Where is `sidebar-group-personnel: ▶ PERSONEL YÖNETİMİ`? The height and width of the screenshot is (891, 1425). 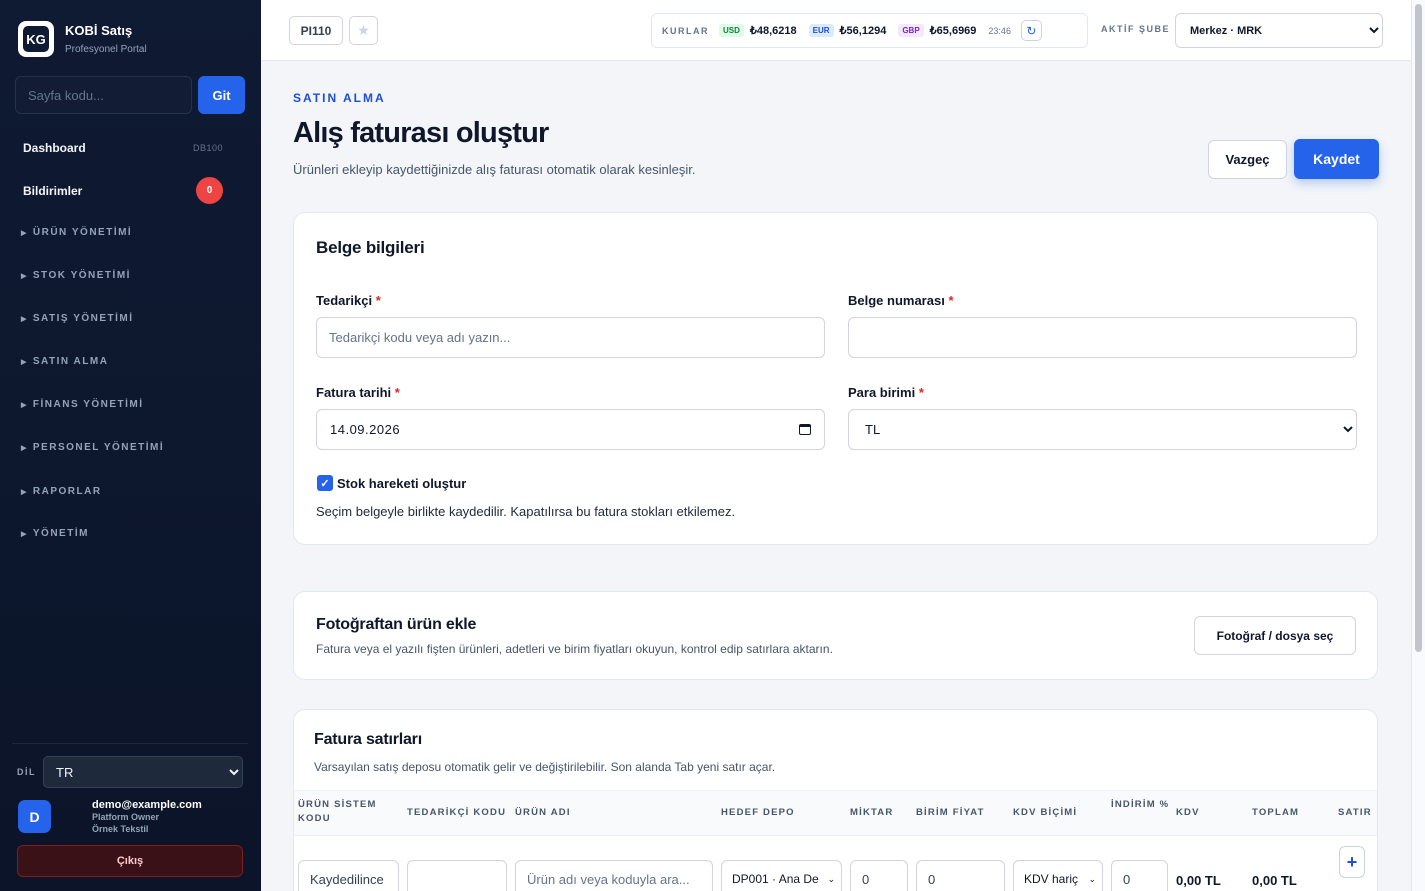
sidebar-group-personnel: ▶ PERSONEL YÖNETİMİ is located at coordinates (92, 447).